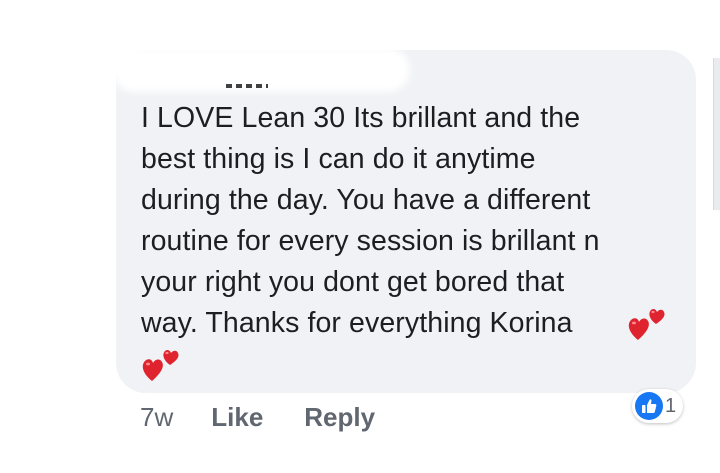 The width and height of the screenshot is (720, 473). I want to click on comment-actions: 7w Like Reply, so click(278, 417).